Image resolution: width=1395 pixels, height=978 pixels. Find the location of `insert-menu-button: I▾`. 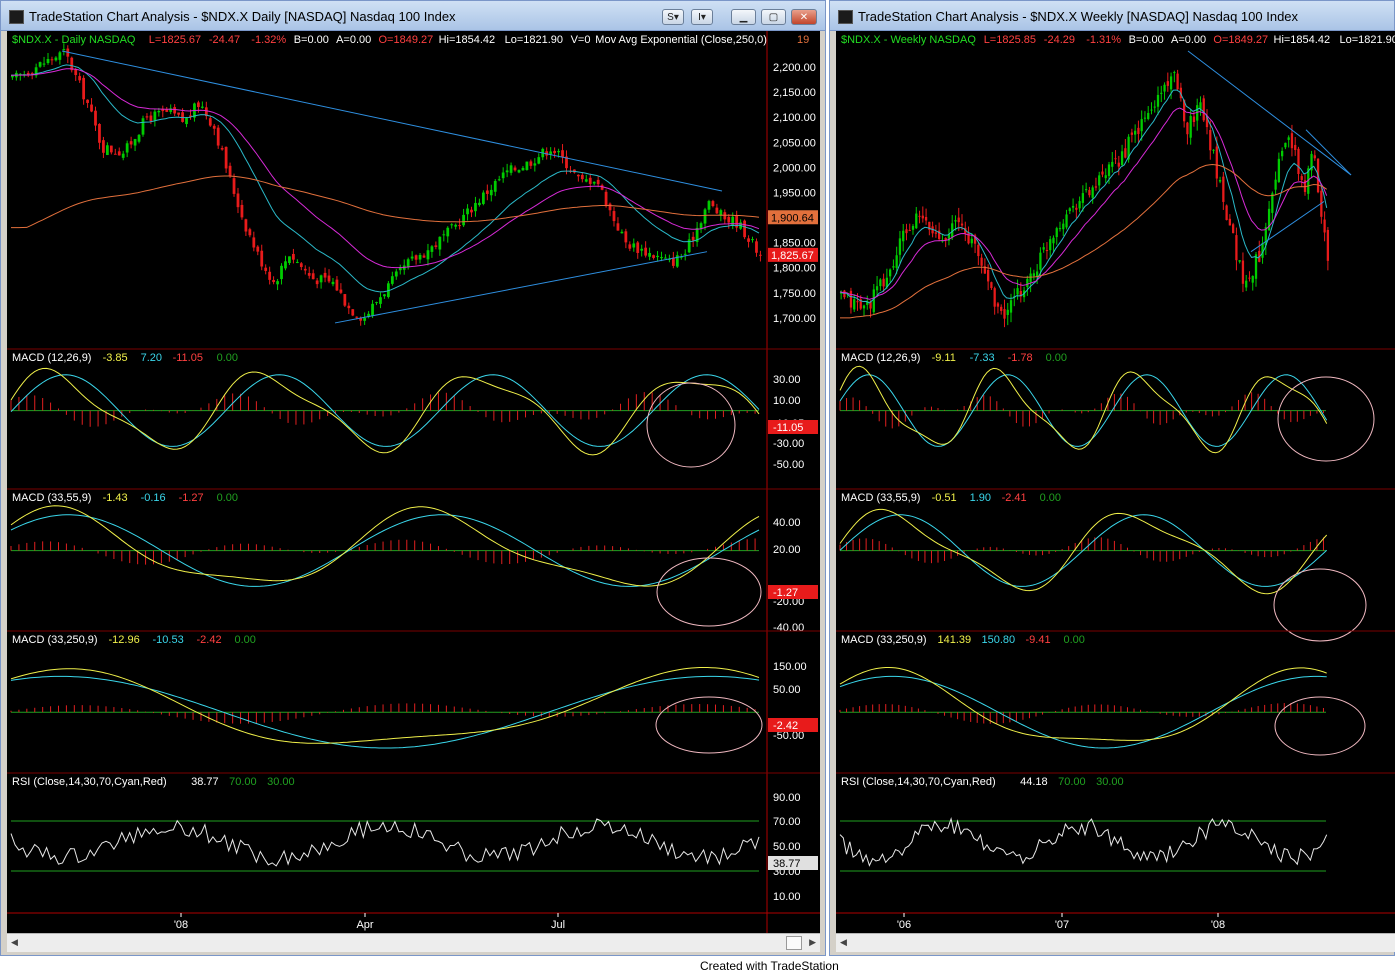

insert-menu-button: I▾ is located at coordinates (702, 17).